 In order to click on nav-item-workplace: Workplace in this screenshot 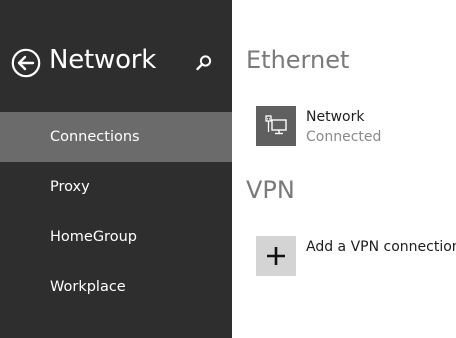, I will do `click(116, 287)`.